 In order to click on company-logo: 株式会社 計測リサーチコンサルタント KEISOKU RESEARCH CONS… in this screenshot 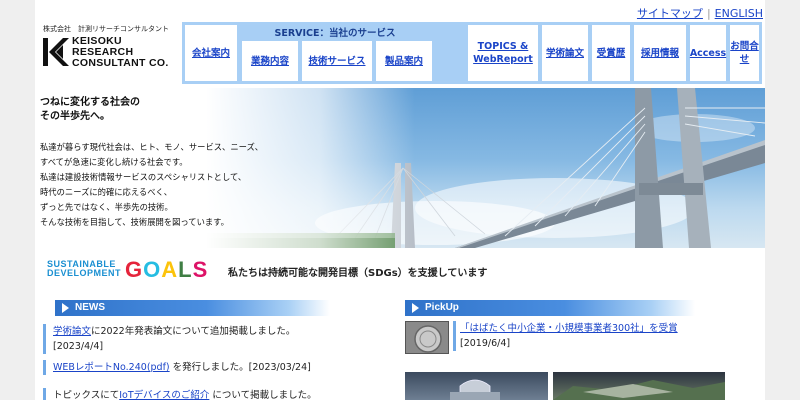, I will do `click(110, 46)`.